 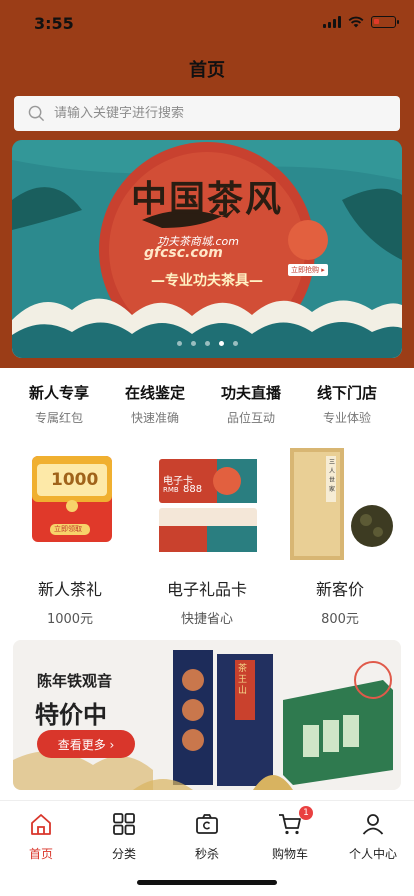 What do you see at coordinates (124, 824) in the screenshot?
I see `grid-icon` at bounding box center [124, 824].